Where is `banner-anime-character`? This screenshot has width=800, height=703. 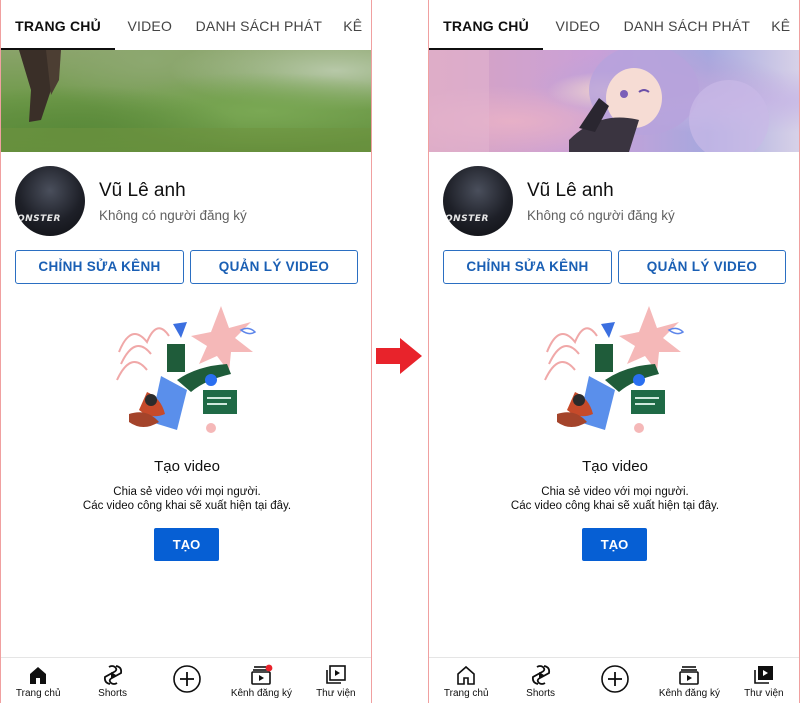 banner-anime-character is located at coordinates (599, 101).